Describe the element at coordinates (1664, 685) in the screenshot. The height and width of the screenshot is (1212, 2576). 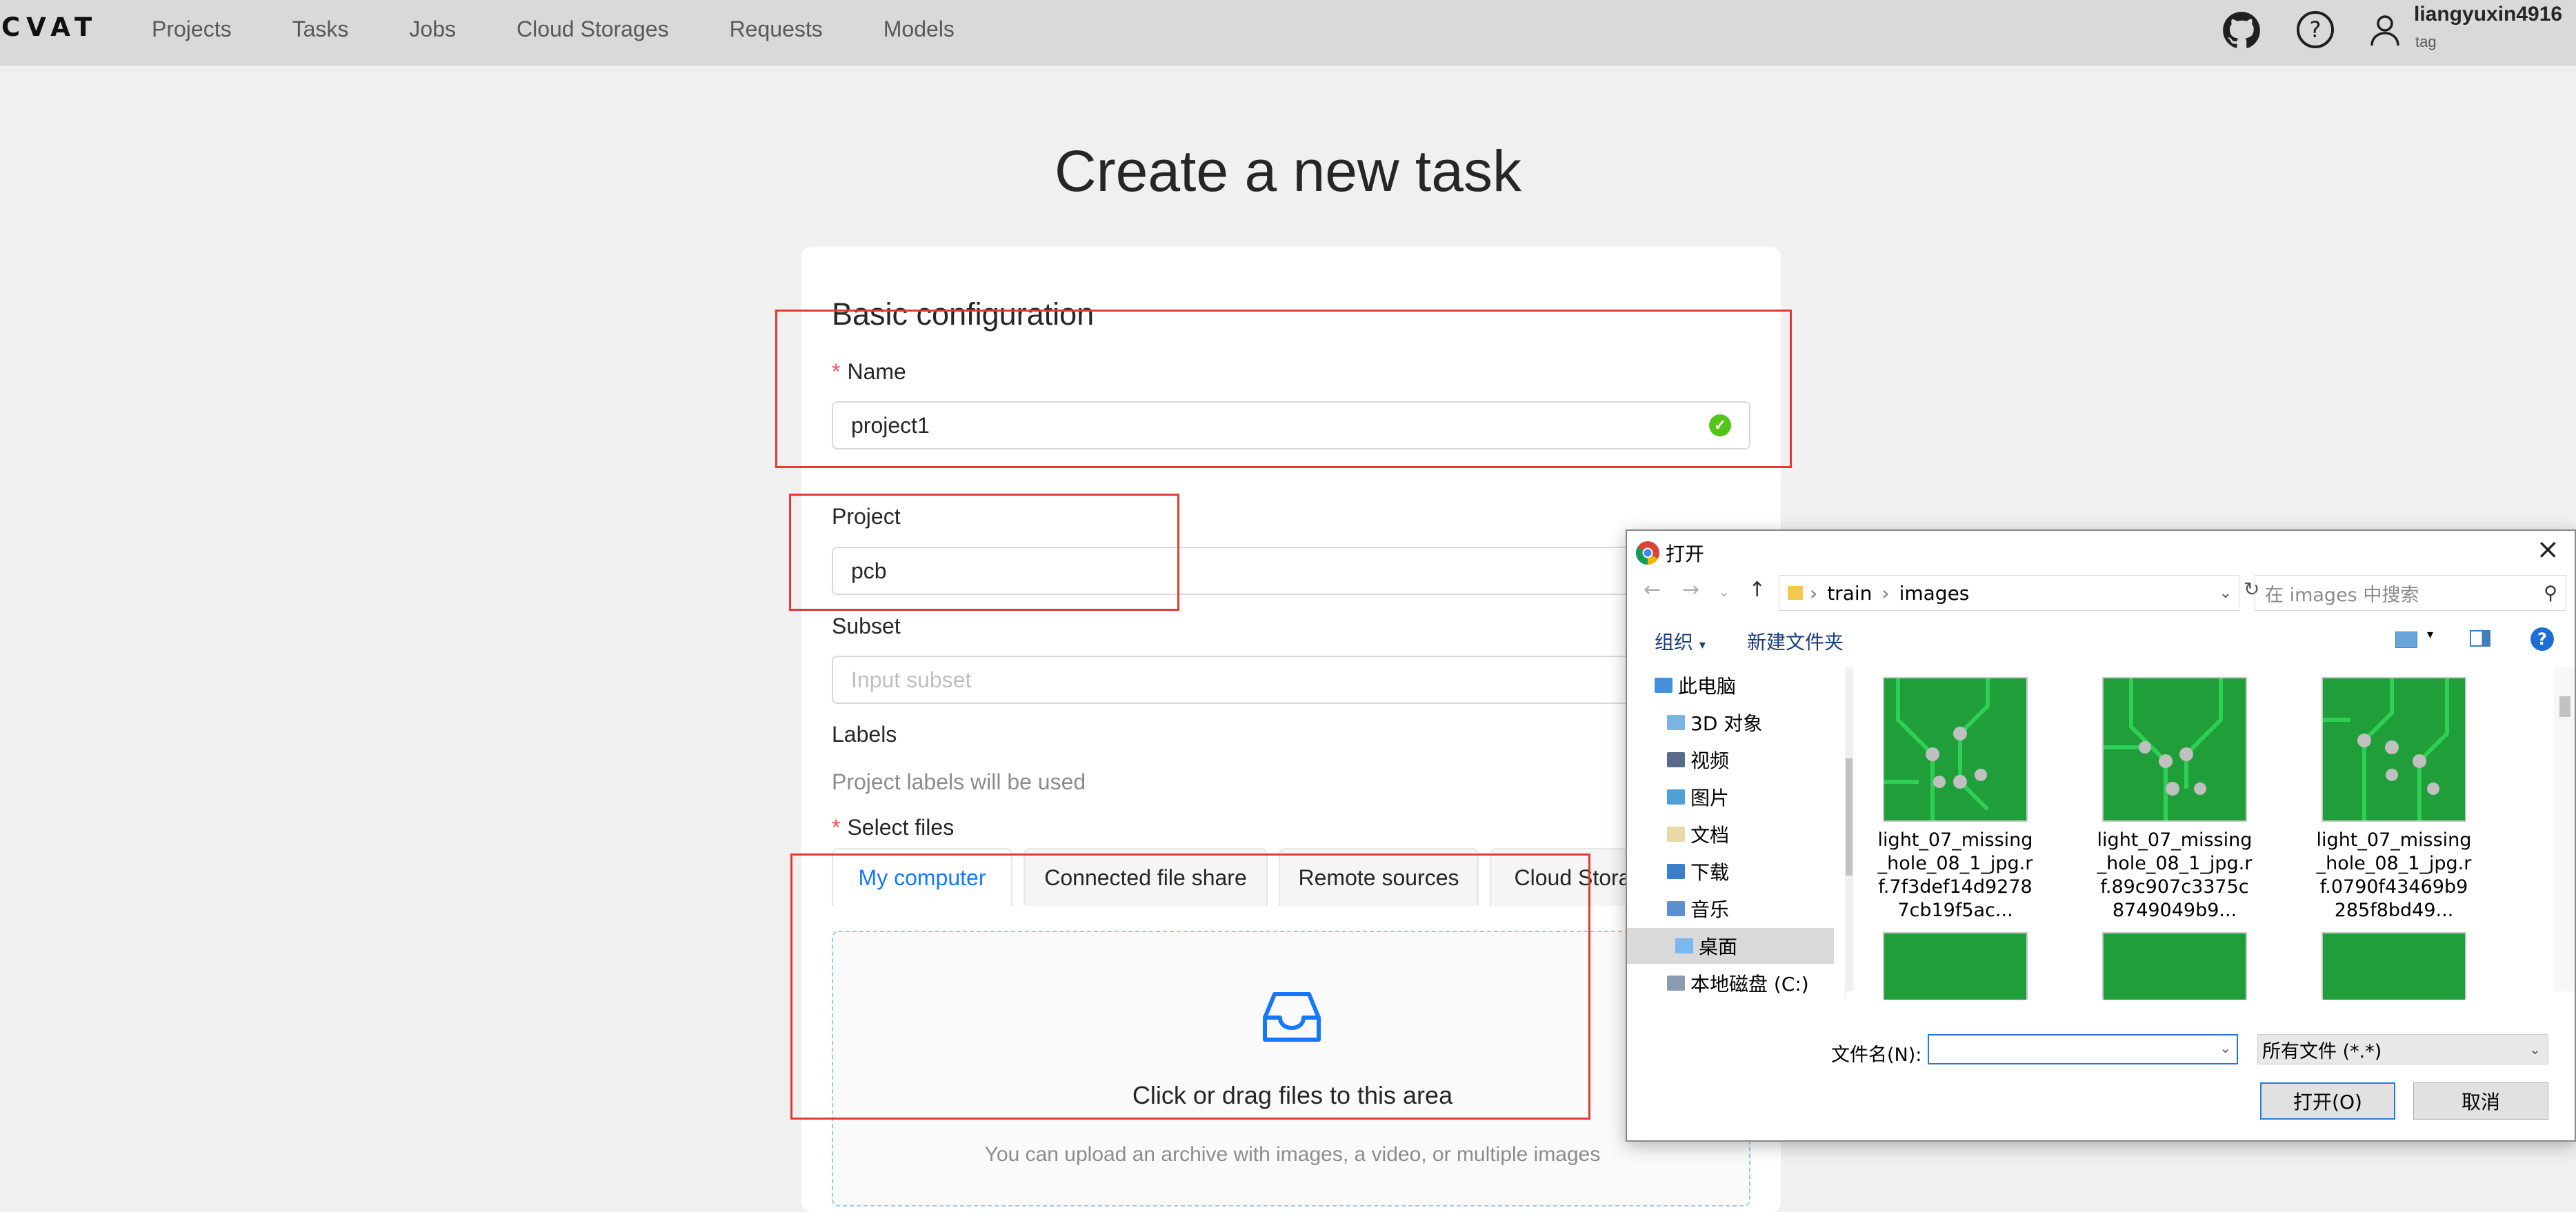
I see `computer-icon` at that location.